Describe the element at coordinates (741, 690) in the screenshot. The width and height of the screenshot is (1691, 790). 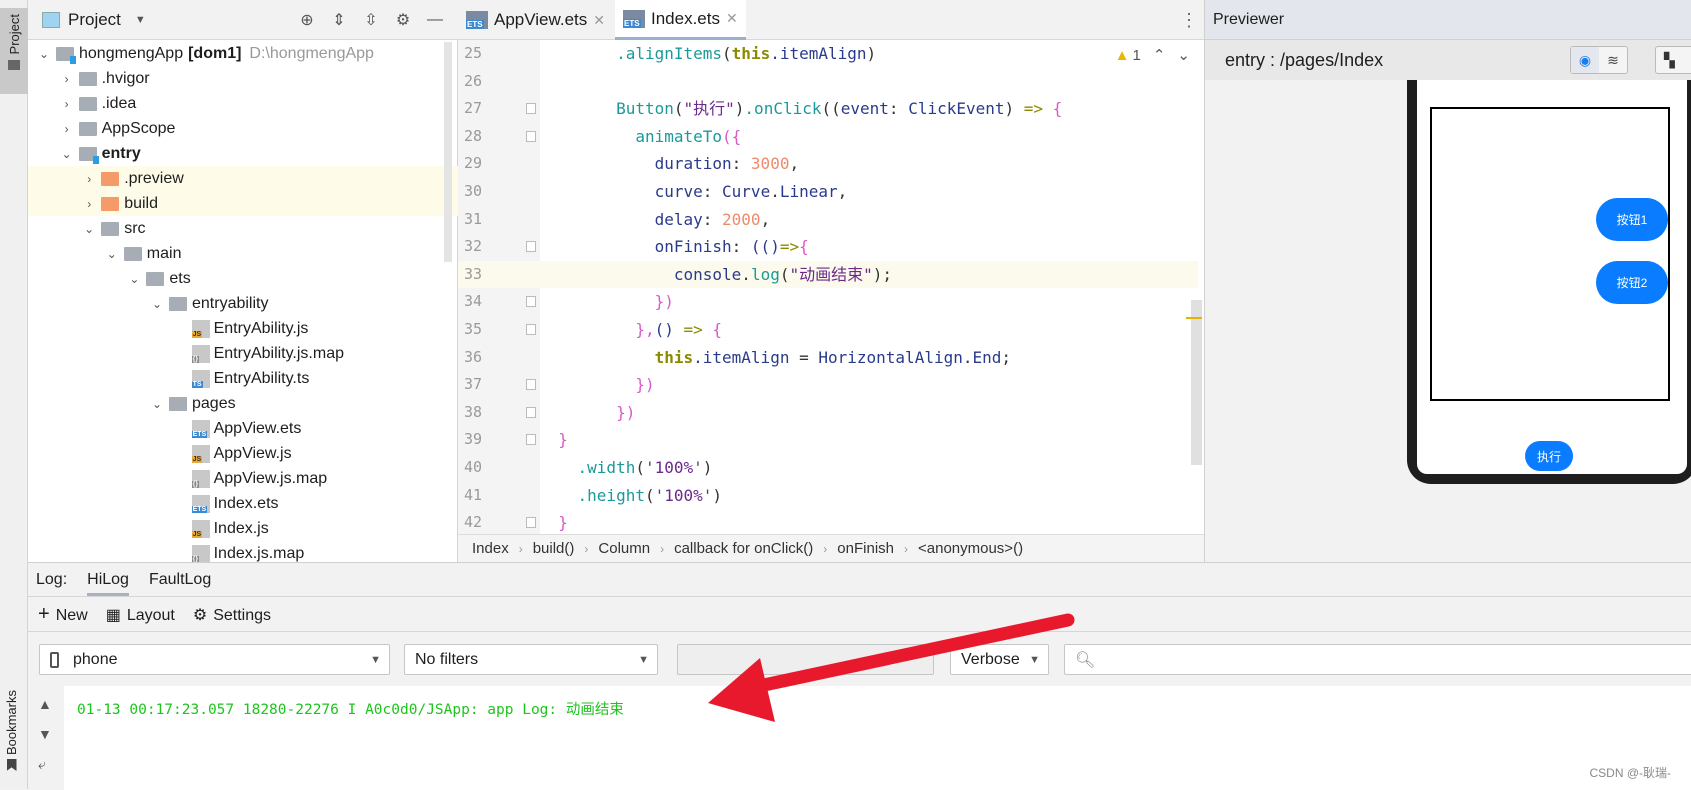
I see `arrow-head` at that location.